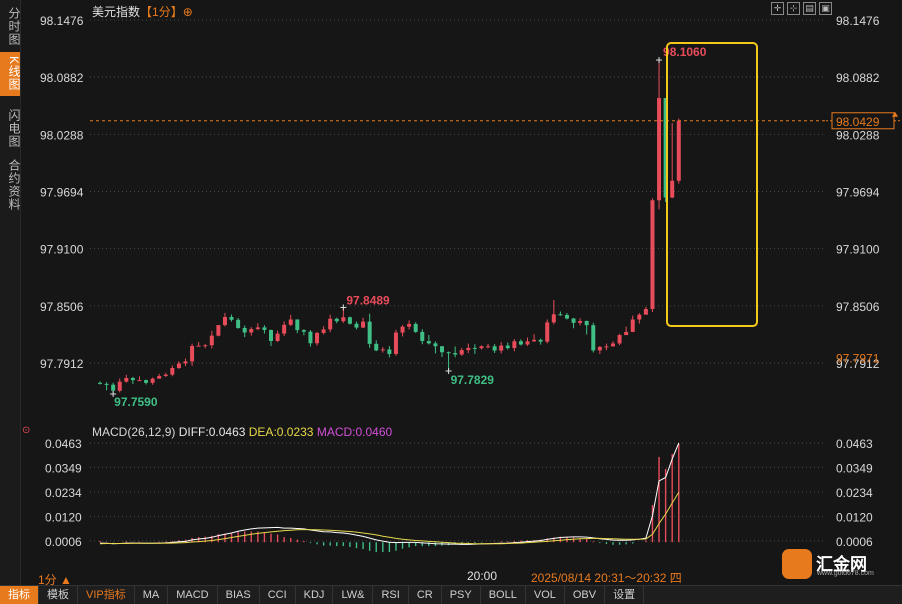 Image resolution: width=902 pixels, height=604 pixels. I want to click on indicator-tab-0: 指标, so click(19, 595).